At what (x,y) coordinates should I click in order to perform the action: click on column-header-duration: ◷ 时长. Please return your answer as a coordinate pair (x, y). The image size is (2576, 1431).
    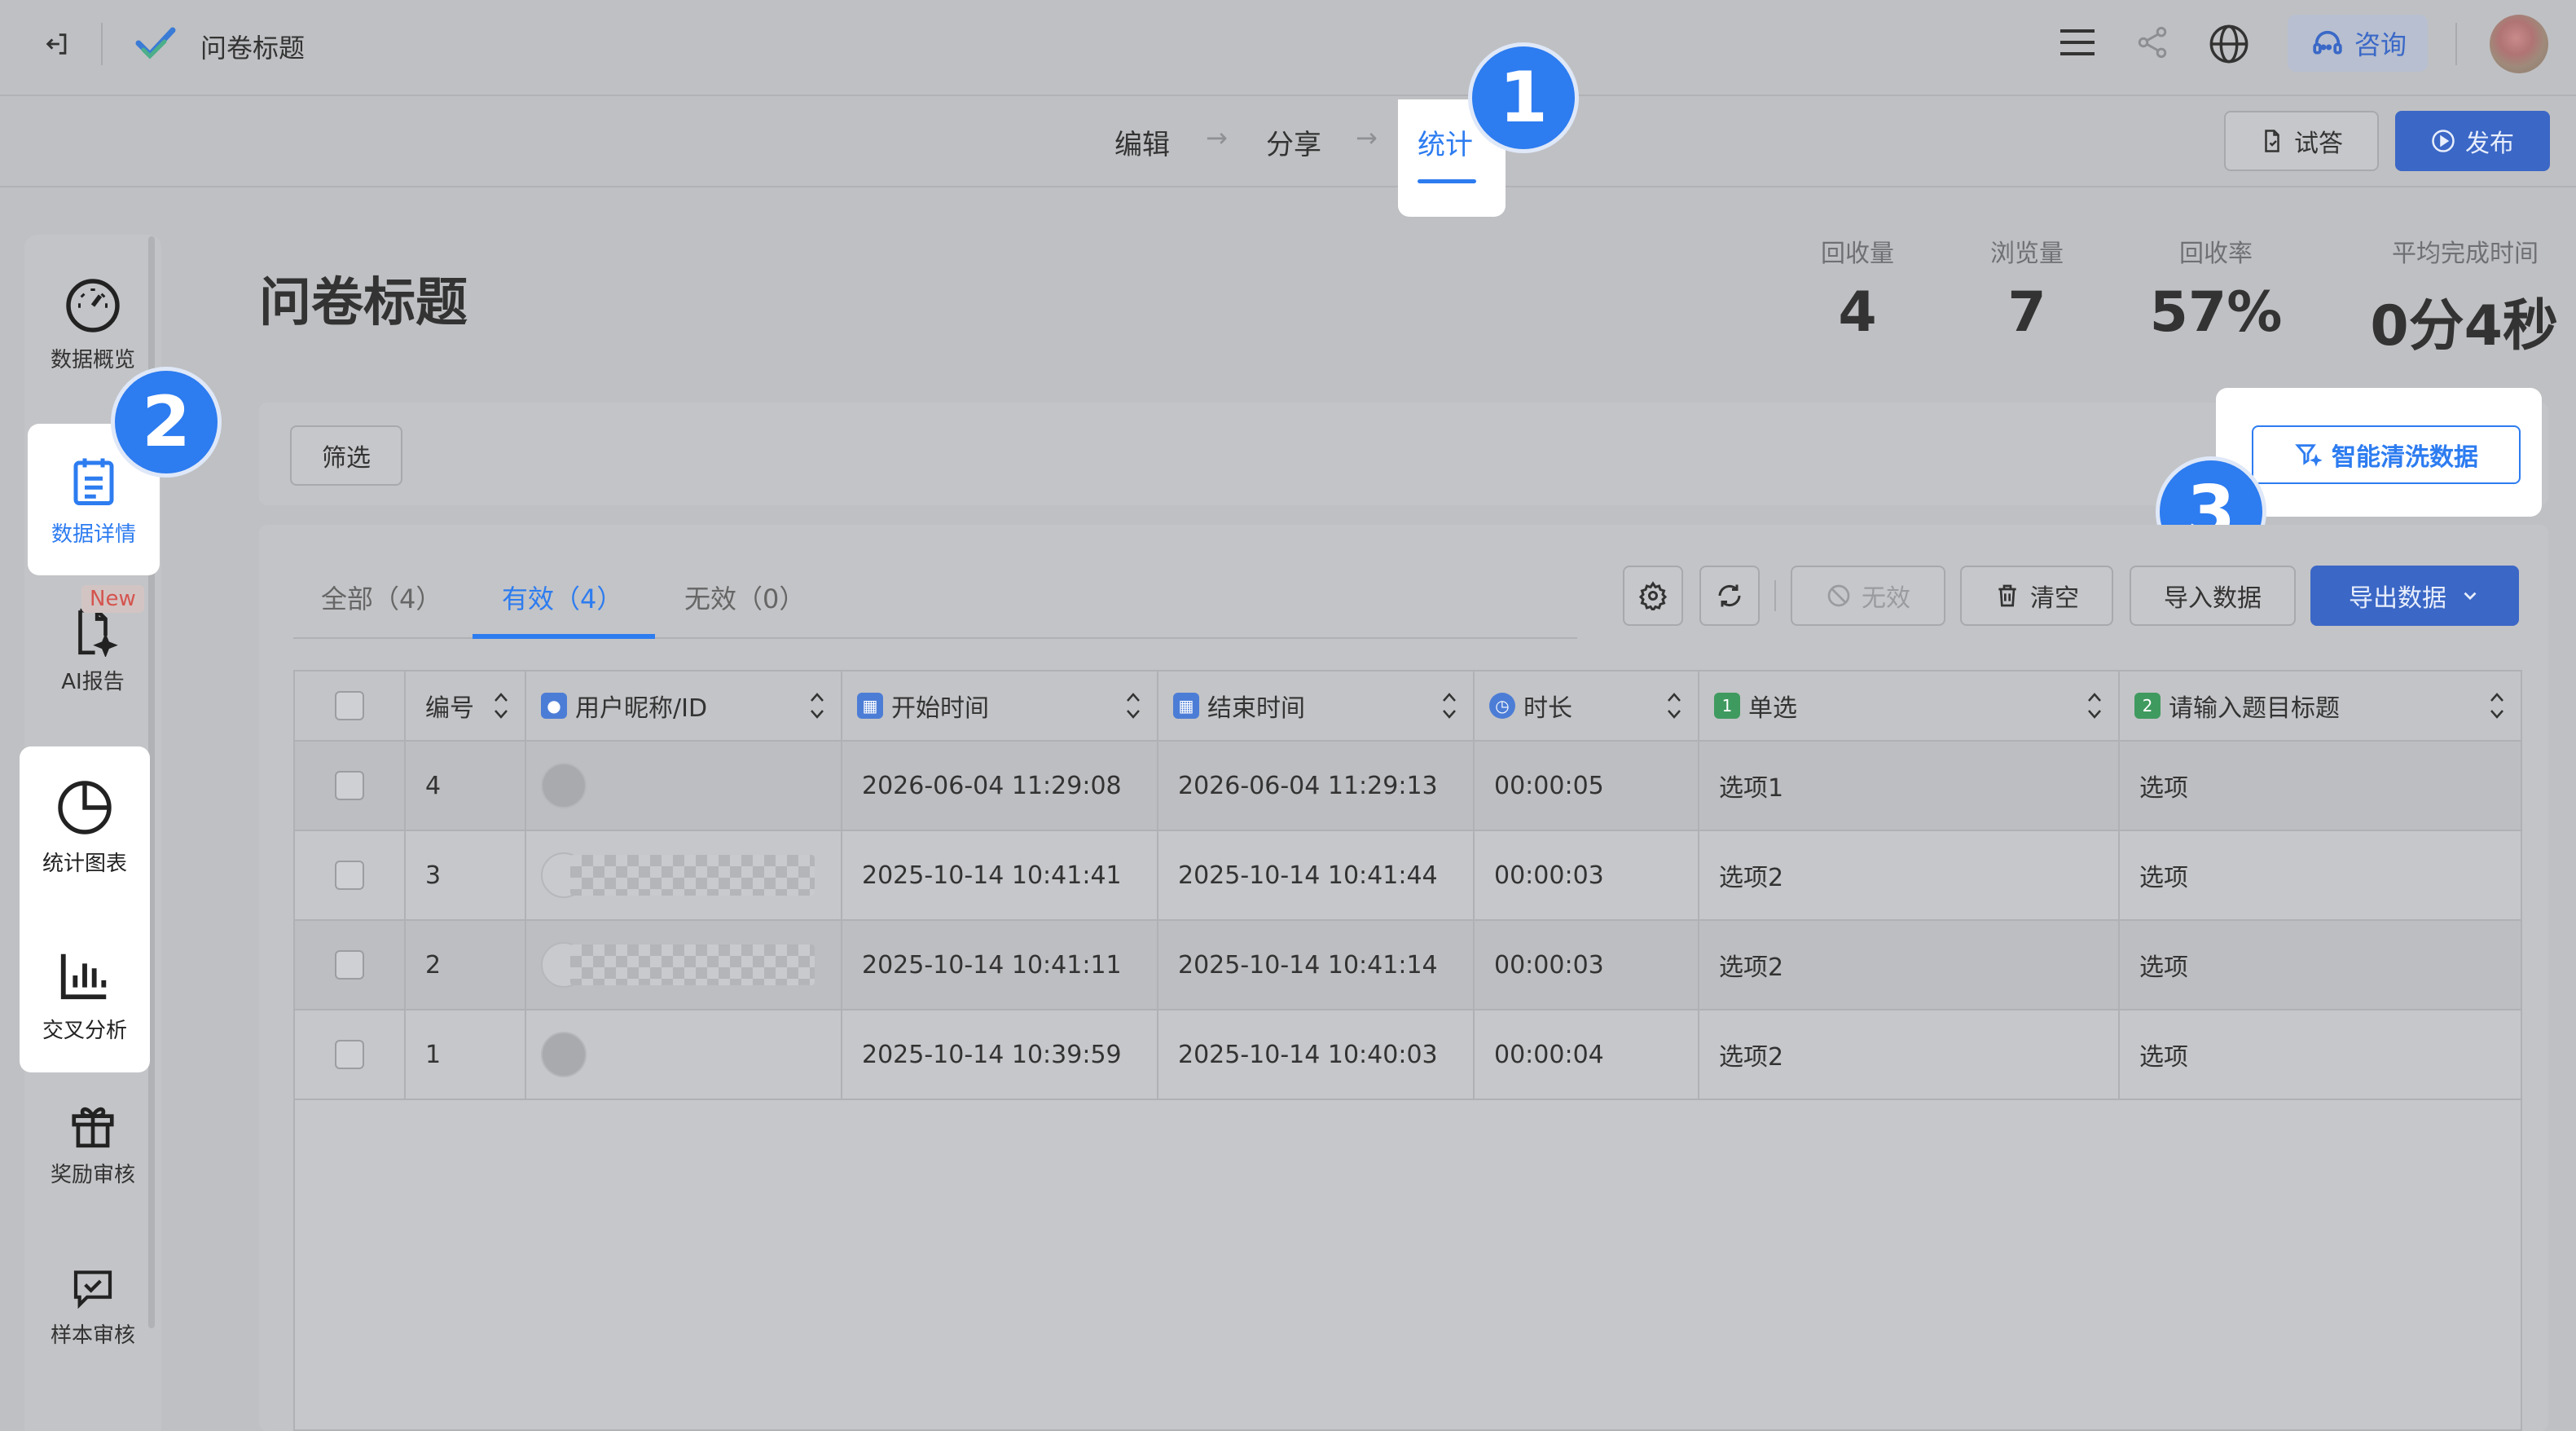
    Looking at the image, I should click on (1587, 705).